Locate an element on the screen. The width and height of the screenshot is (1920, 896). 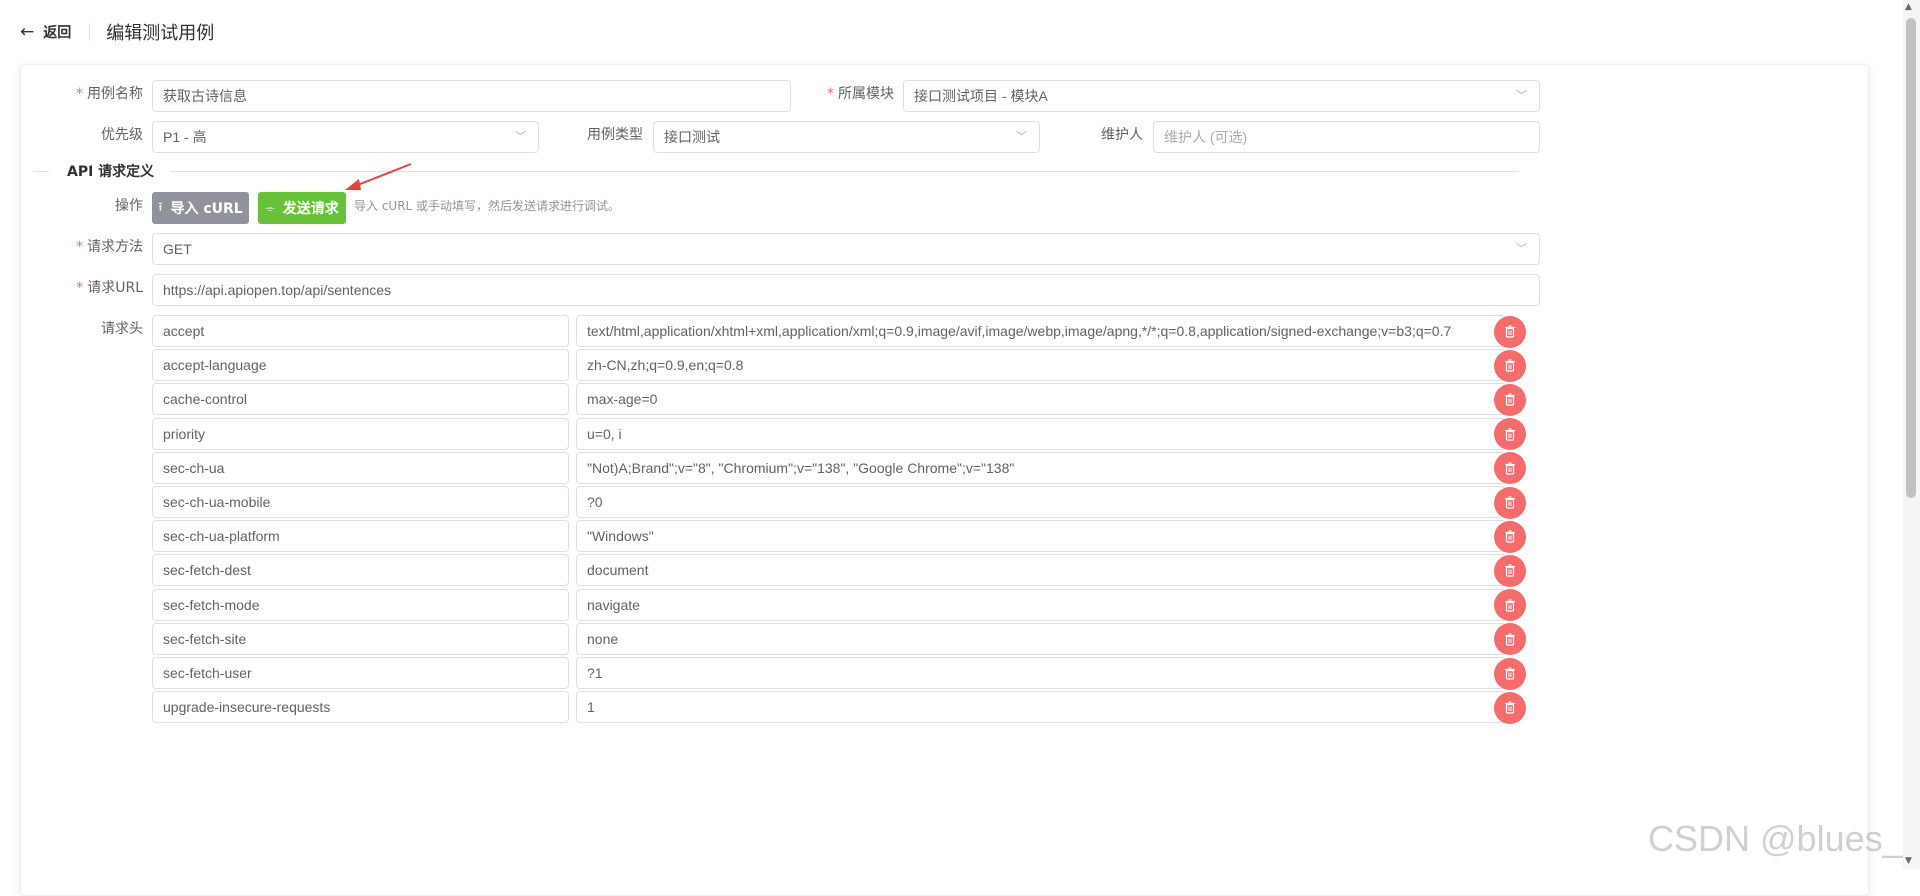
scroll-down-icon: ▼ is located at coordinates (1908, 861).